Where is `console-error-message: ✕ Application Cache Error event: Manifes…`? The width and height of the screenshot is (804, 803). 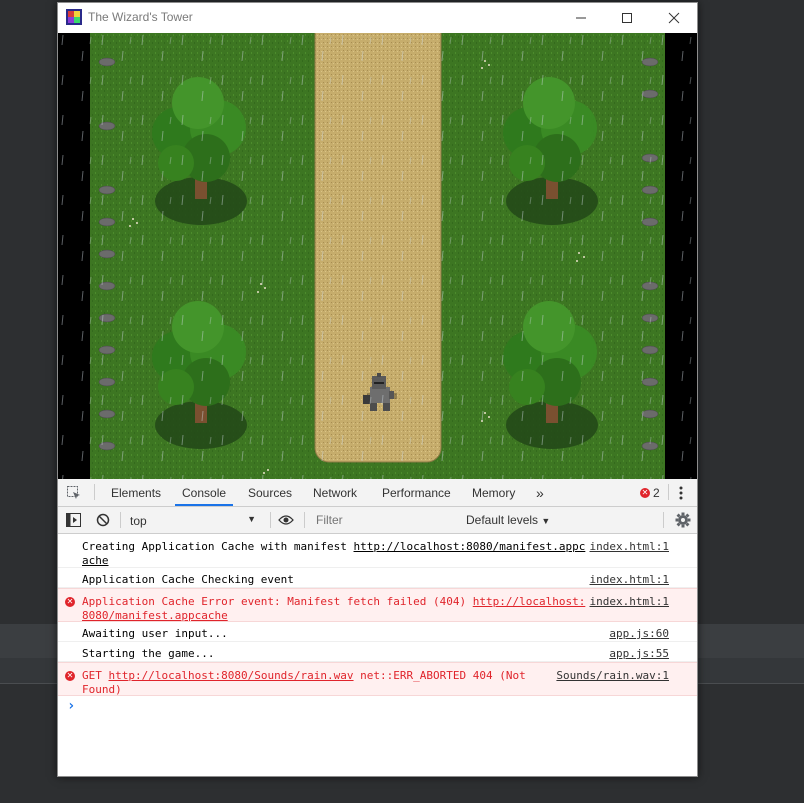
console-error-message: ✕ Application Cache Error event: Manifes… is located at coordinates (377, 605).